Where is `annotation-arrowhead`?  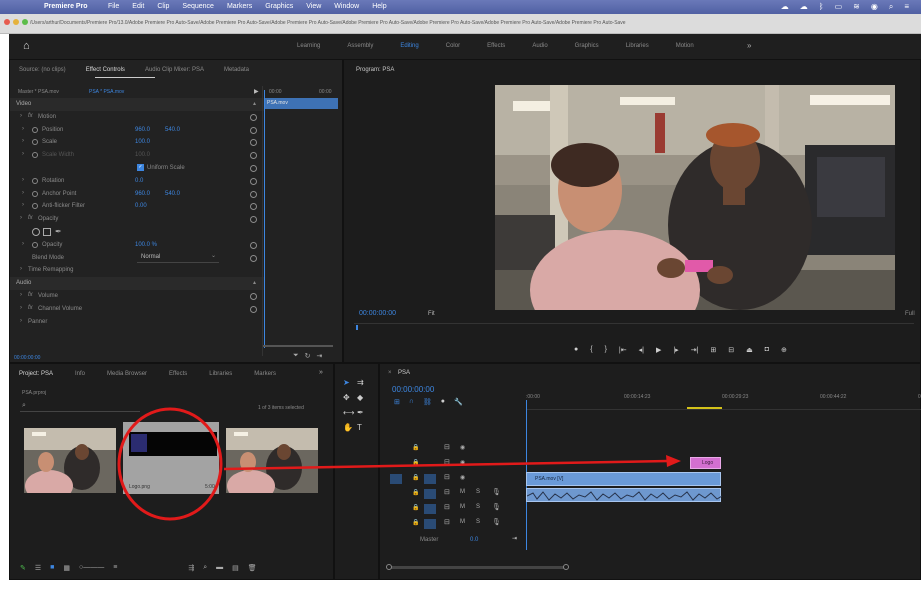
annotation-arrowhead is located at coordinates (673, 461).